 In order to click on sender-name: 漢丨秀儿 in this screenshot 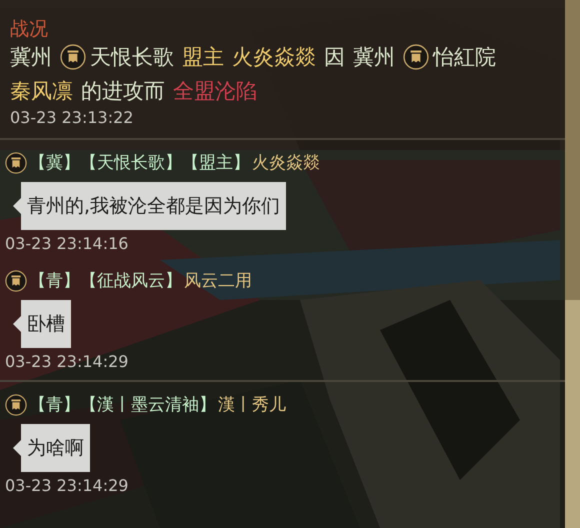, I will do `click(252, 405)`.